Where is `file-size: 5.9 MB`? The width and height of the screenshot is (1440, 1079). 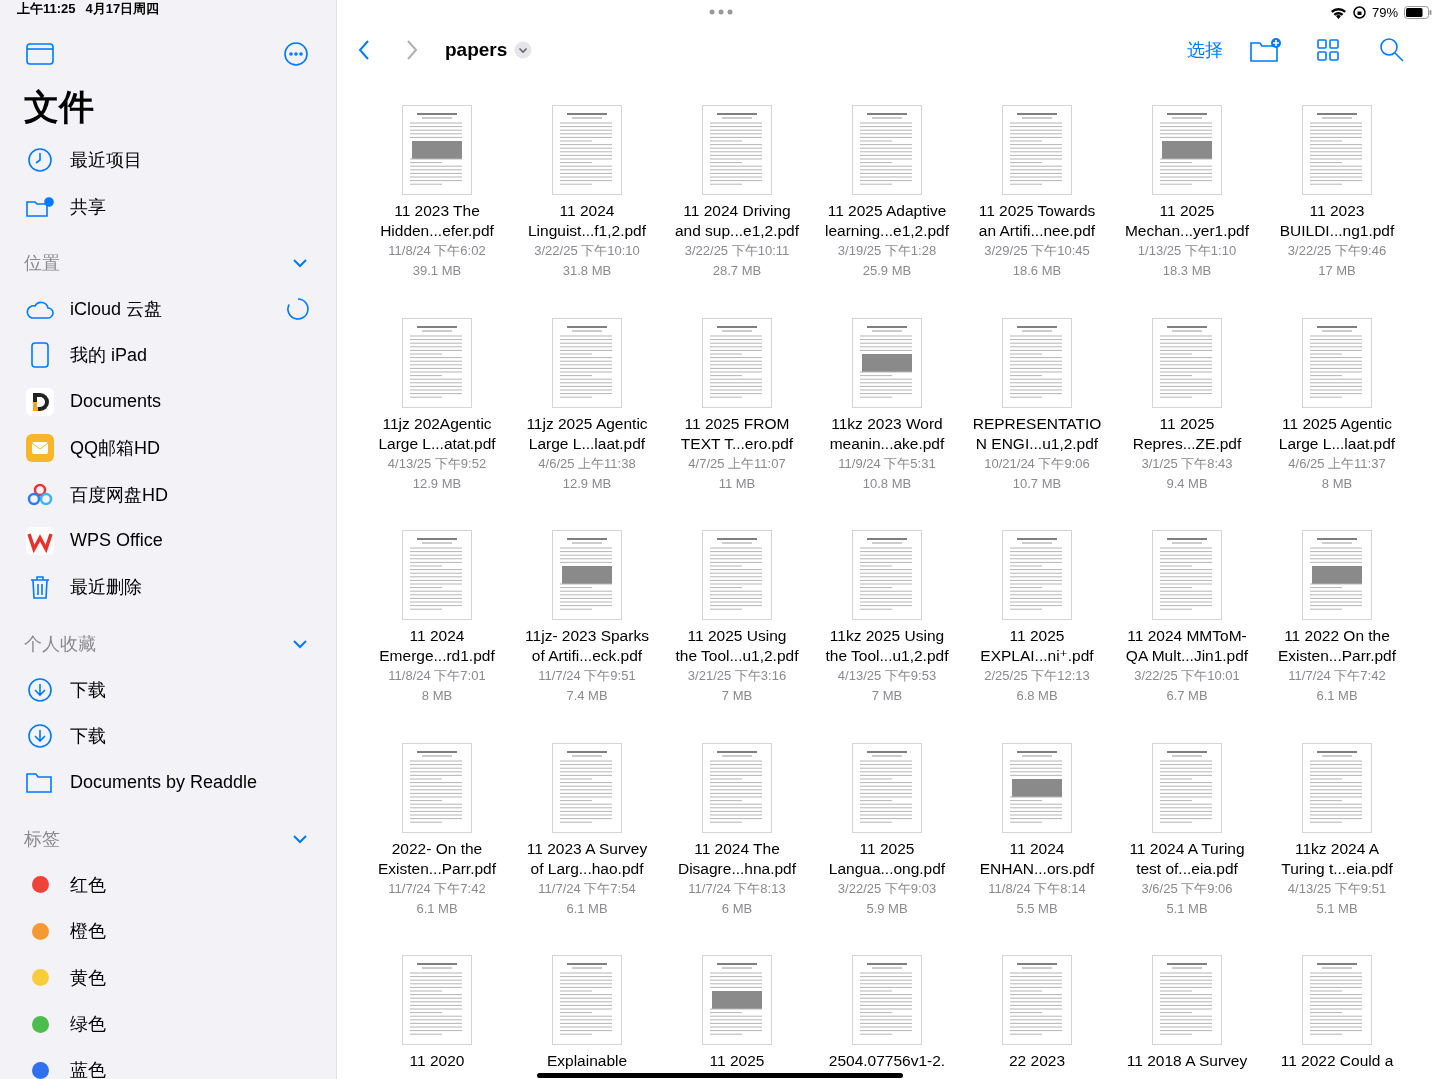 file-size: 5.9 MB is located at coordinates (887, 908).